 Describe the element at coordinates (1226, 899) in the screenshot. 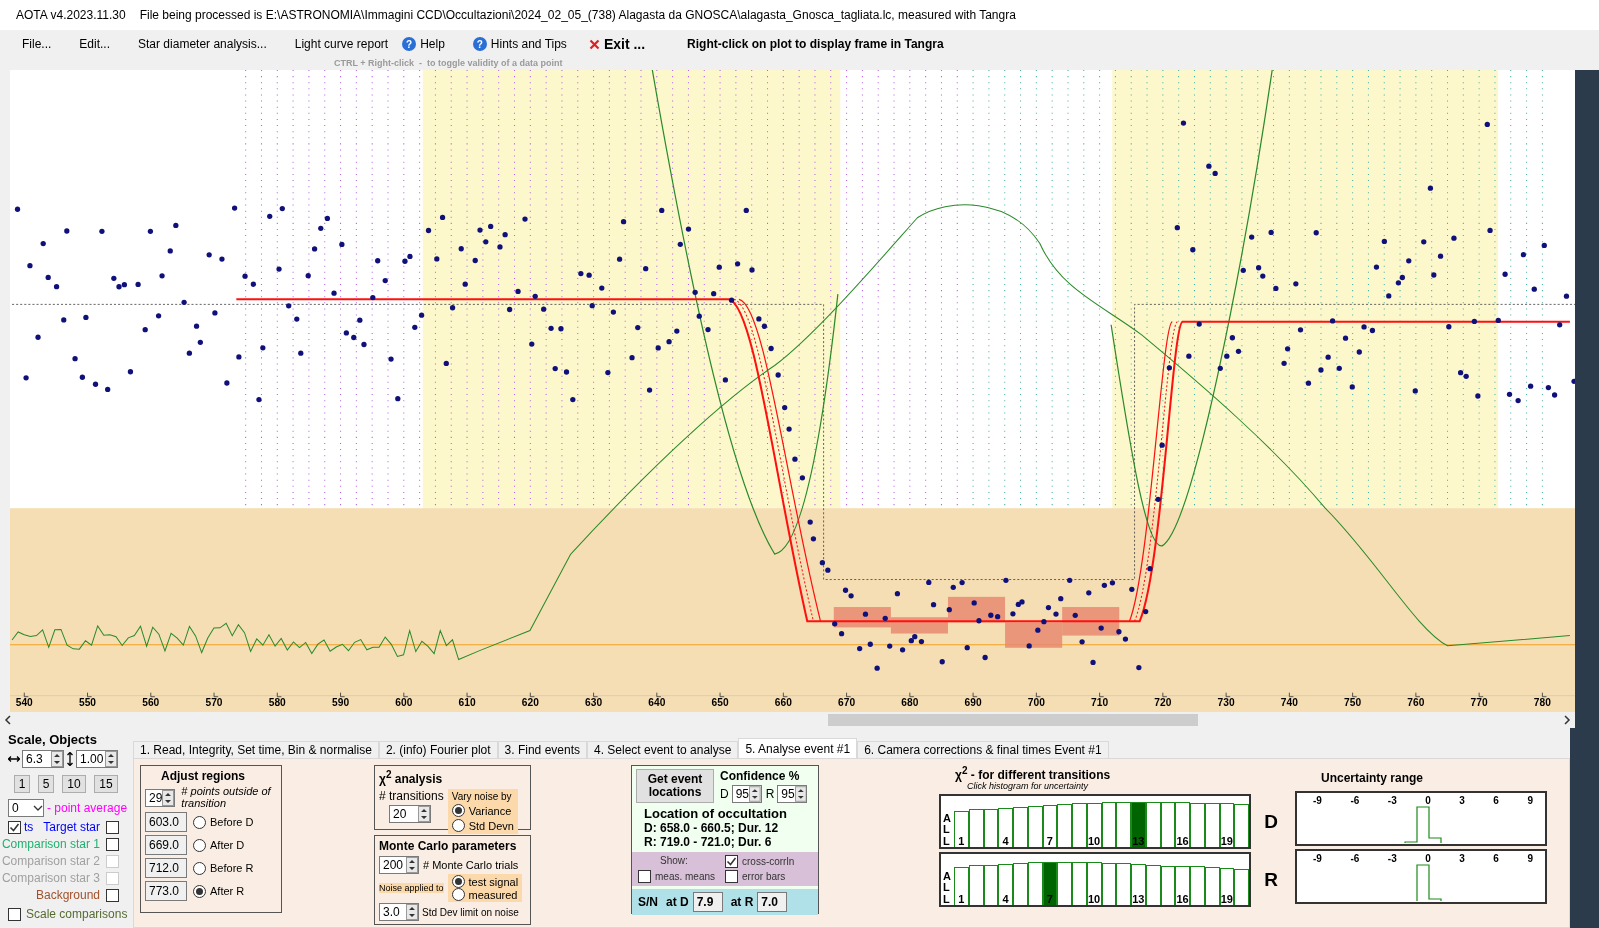

I see `bar-label: 19` at that location.